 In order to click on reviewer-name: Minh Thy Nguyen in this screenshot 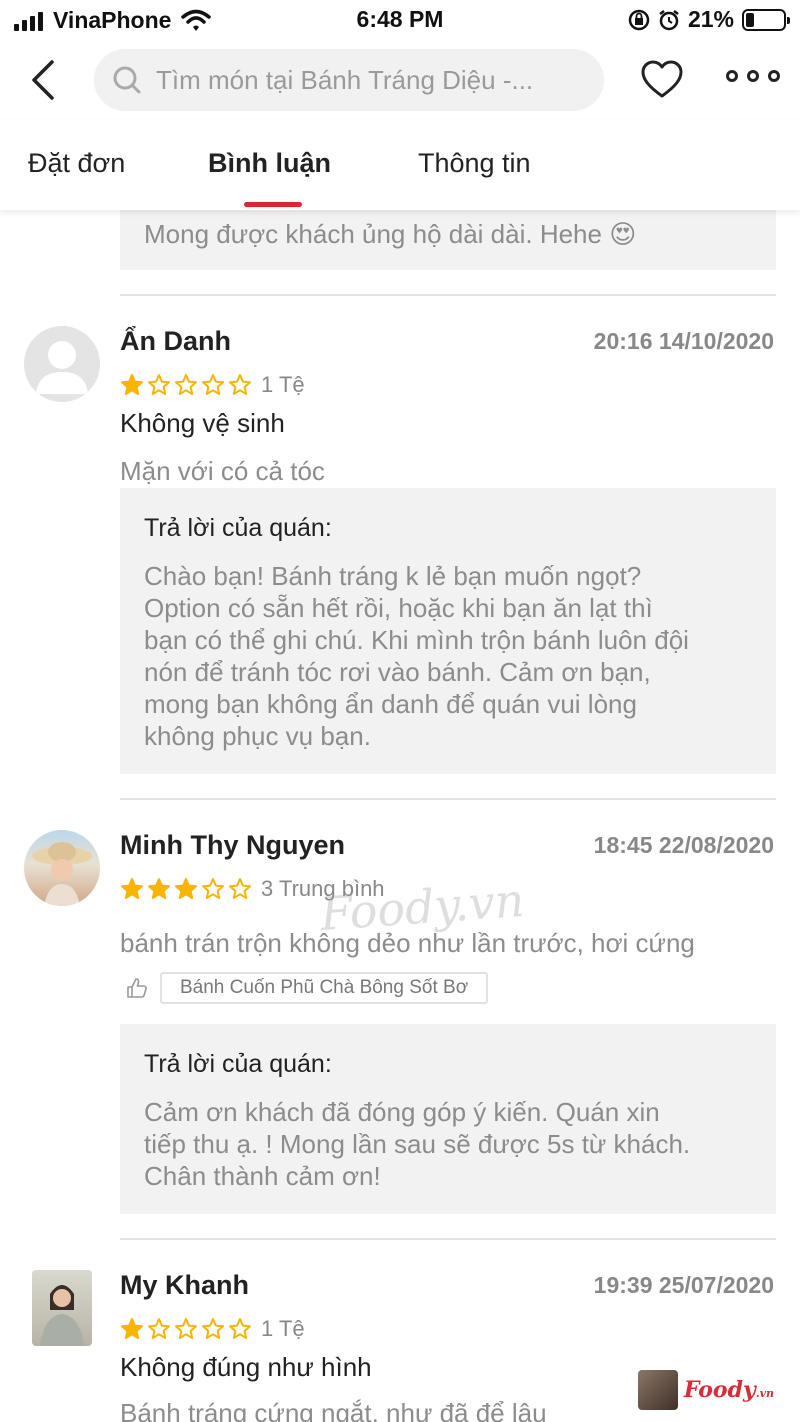, I will do `click(232, 845)`.